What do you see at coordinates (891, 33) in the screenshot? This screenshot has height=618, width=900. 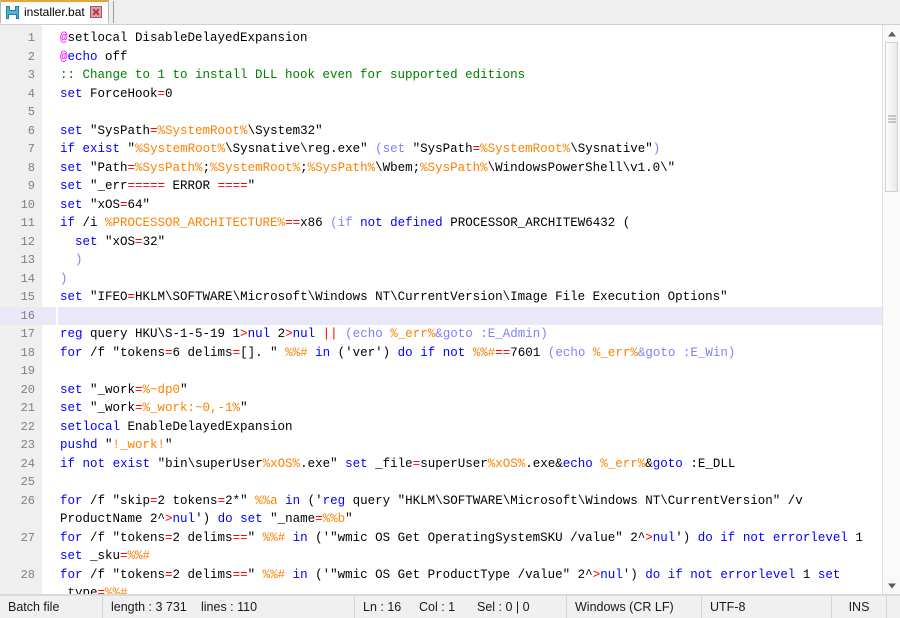 I see `scroll-up-button` at bounding box center [891, 33].